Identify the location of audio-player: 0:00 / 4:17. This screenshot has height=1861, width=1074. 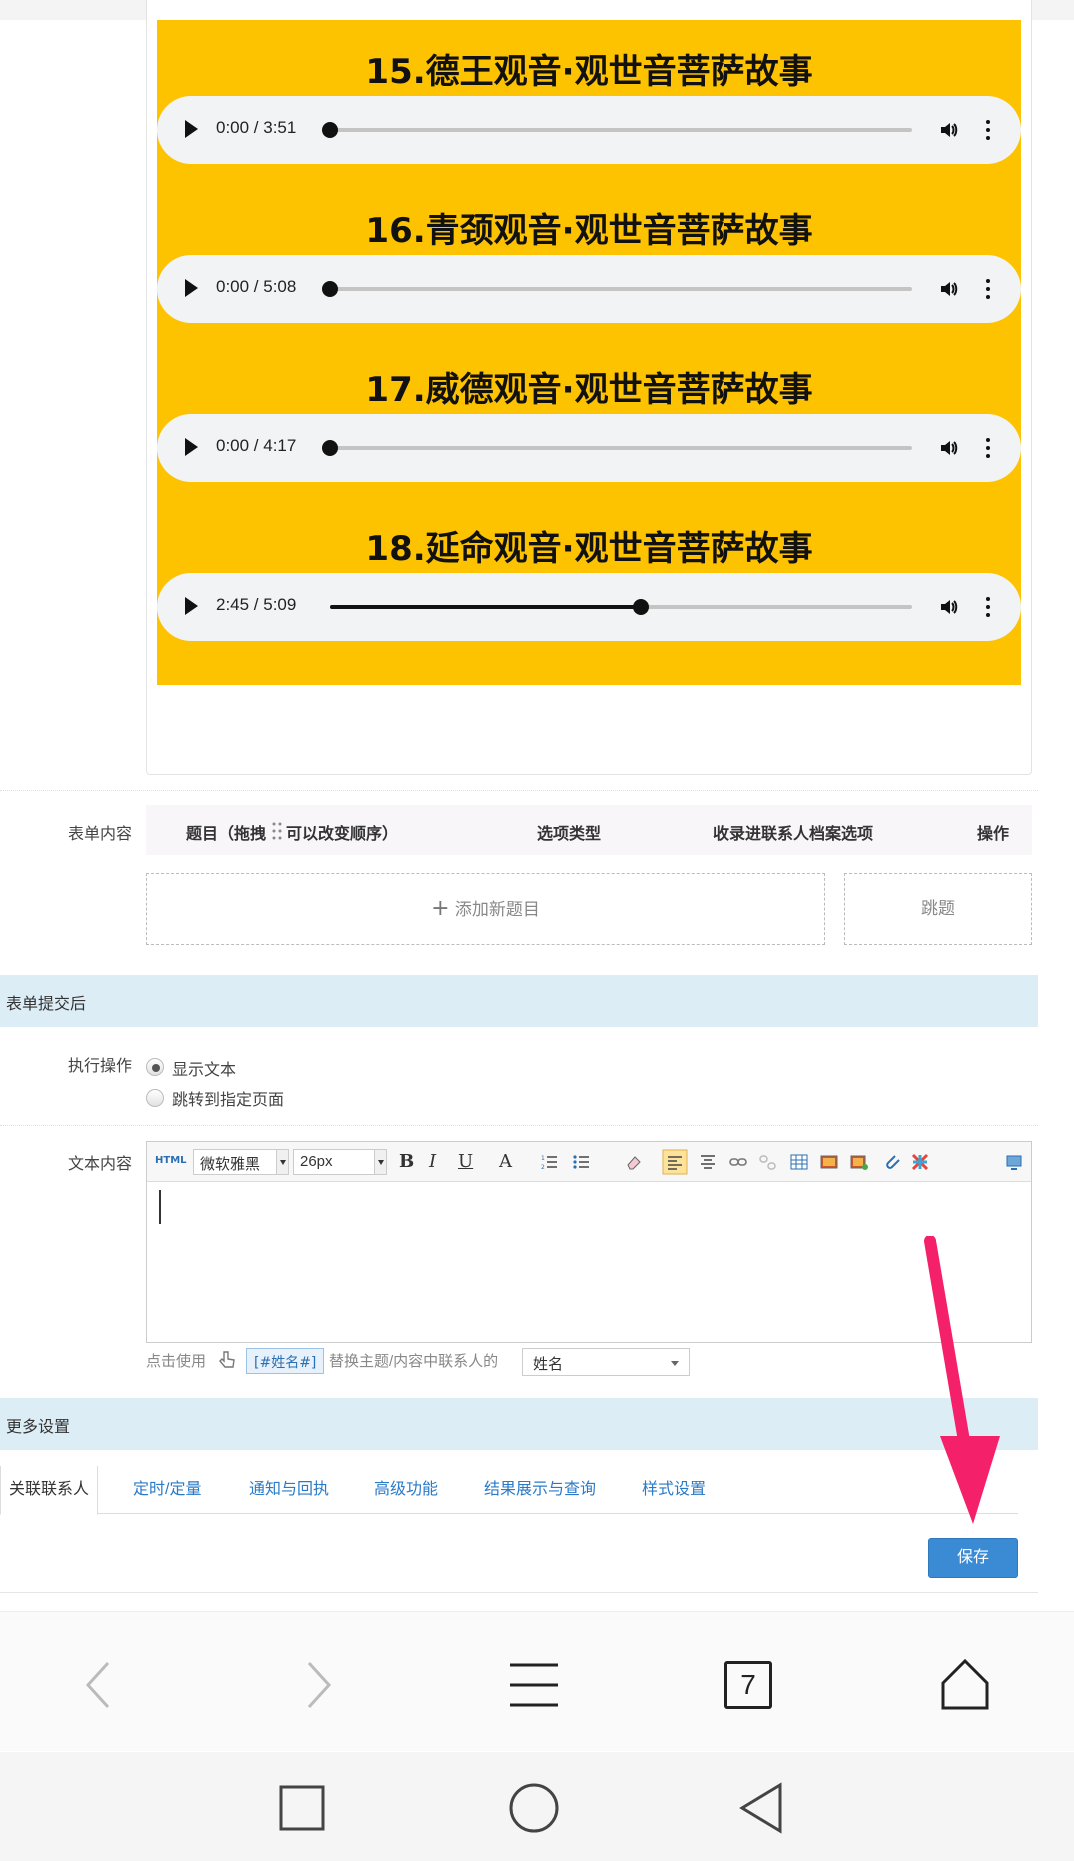
(589, 448).